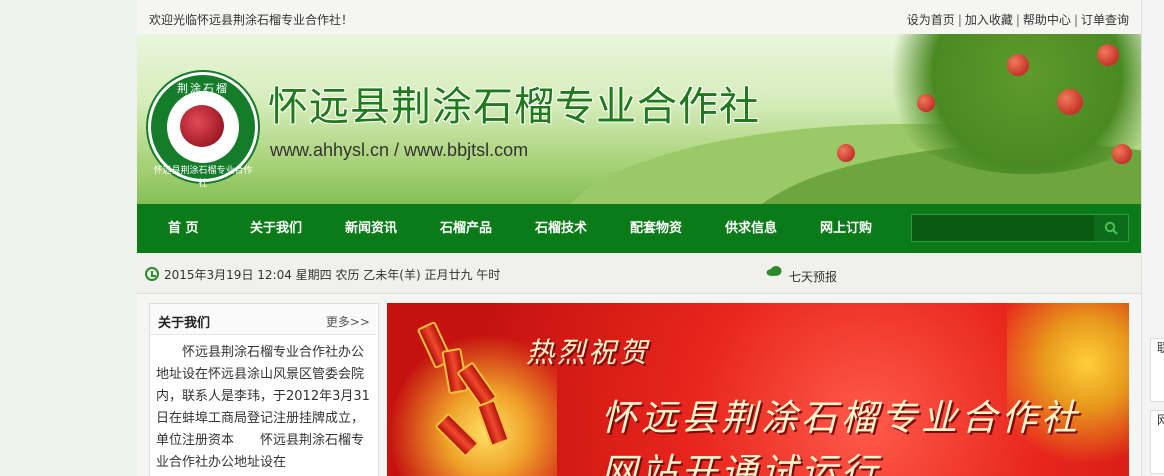  Describe the element at coordinates (846, 228) in the screenshot. I see `nav-item-online-order: 网上订购` at that location.